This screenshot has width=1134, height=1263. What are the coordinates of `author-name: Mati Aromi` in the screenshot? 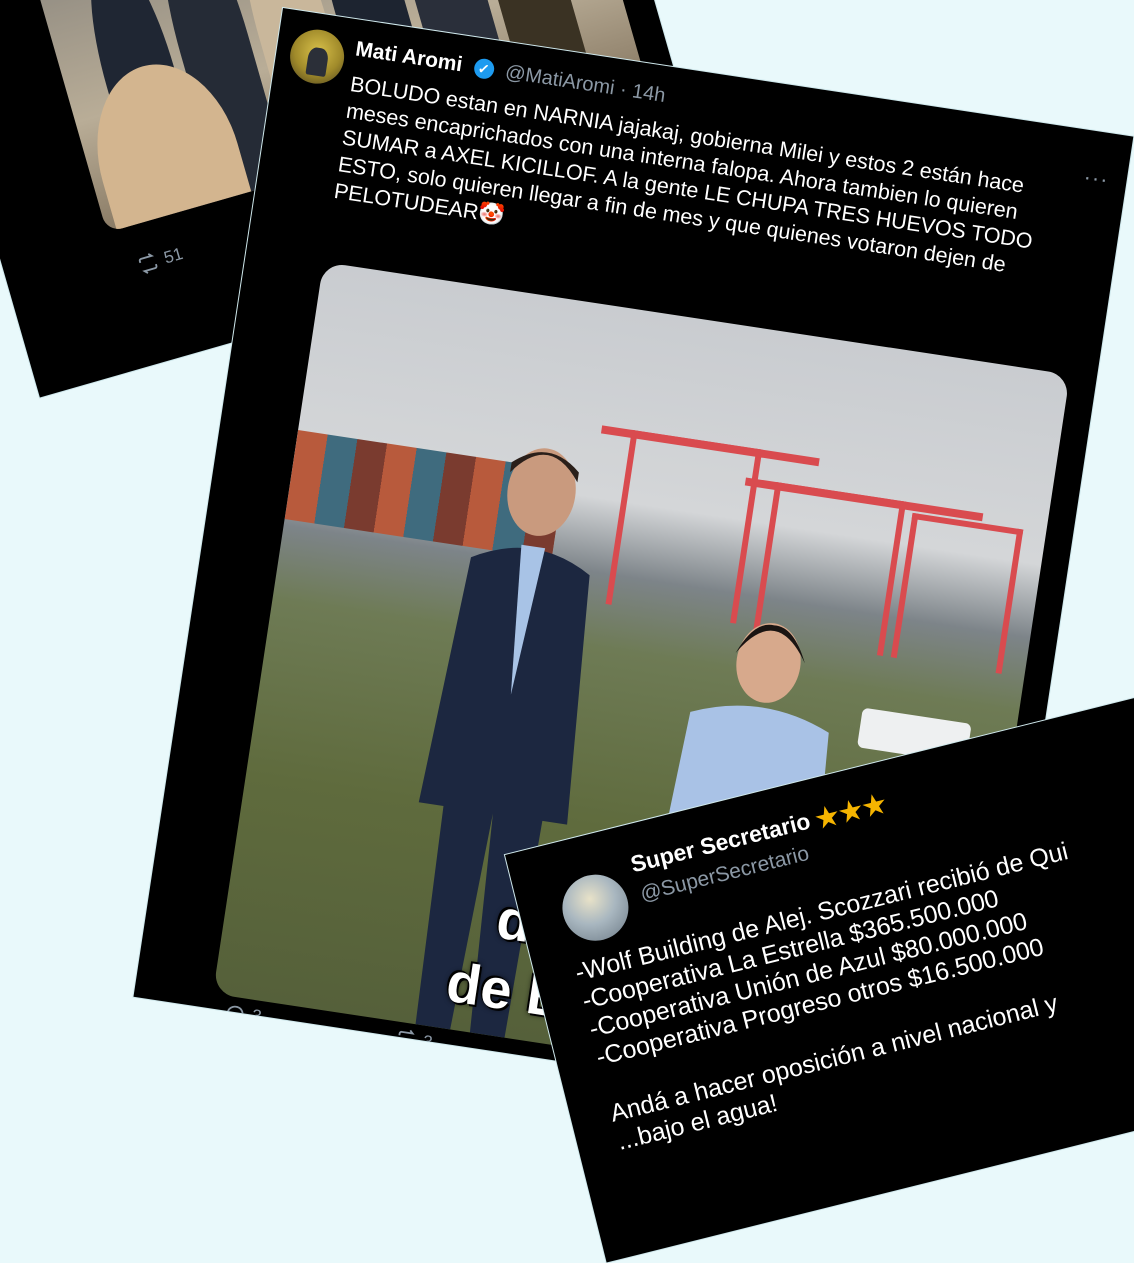 It's located at (409, 56).